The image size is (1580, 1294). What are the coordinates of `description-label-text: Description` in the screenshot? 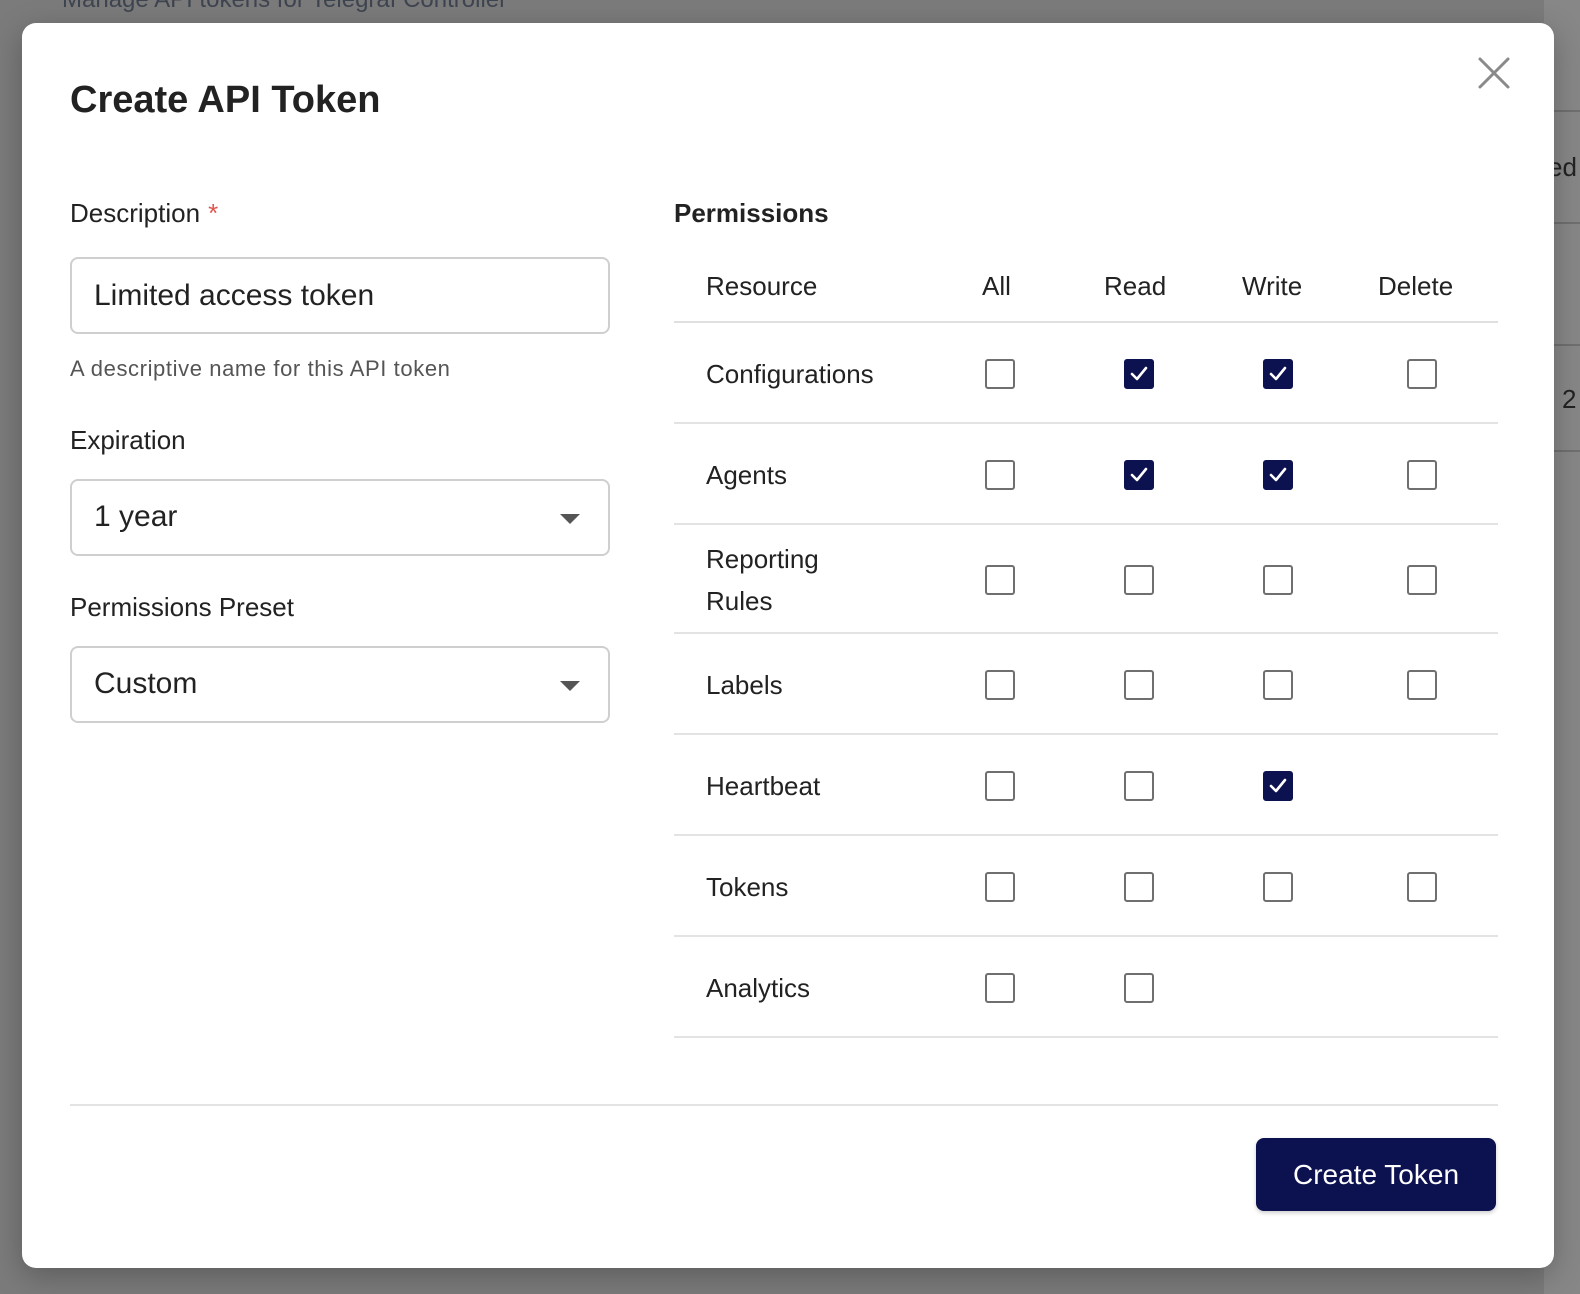 It's located at (135, 213).